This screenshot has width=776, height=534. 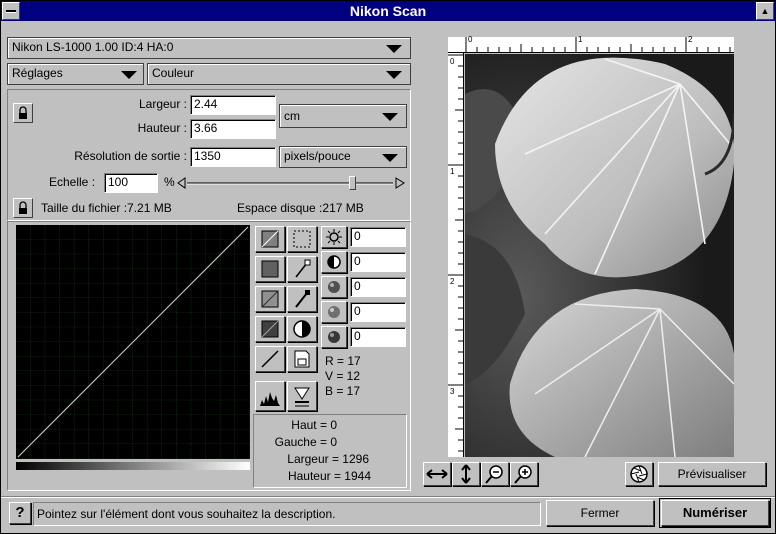 I want to click on curve-master-button, so click(x=270, y=239).